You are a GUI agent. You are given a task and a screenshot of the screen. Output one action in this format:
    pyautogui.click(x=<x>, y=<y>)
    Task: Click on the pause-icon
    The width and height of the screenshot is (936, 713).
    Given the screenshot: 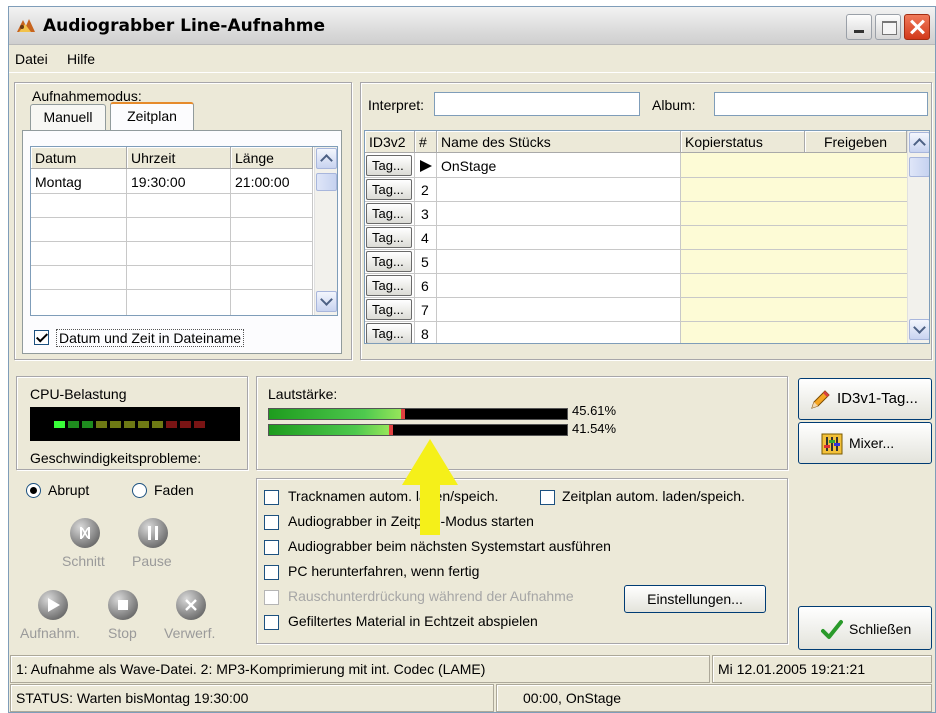 What is the action you would take?
    pyautogui.click(x=153, y=533)
    